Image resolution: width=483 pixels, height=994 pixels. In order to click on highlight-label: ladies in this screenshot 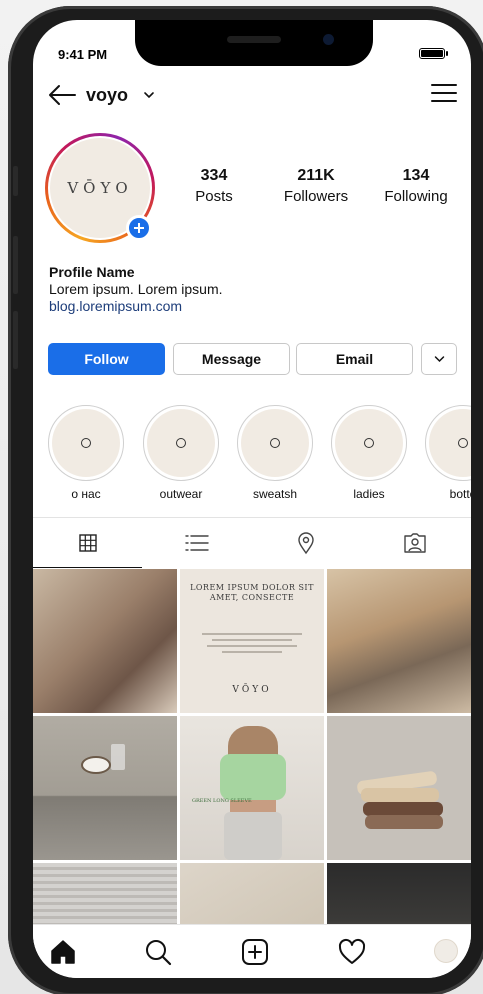, I will do `click(369, 494)`.